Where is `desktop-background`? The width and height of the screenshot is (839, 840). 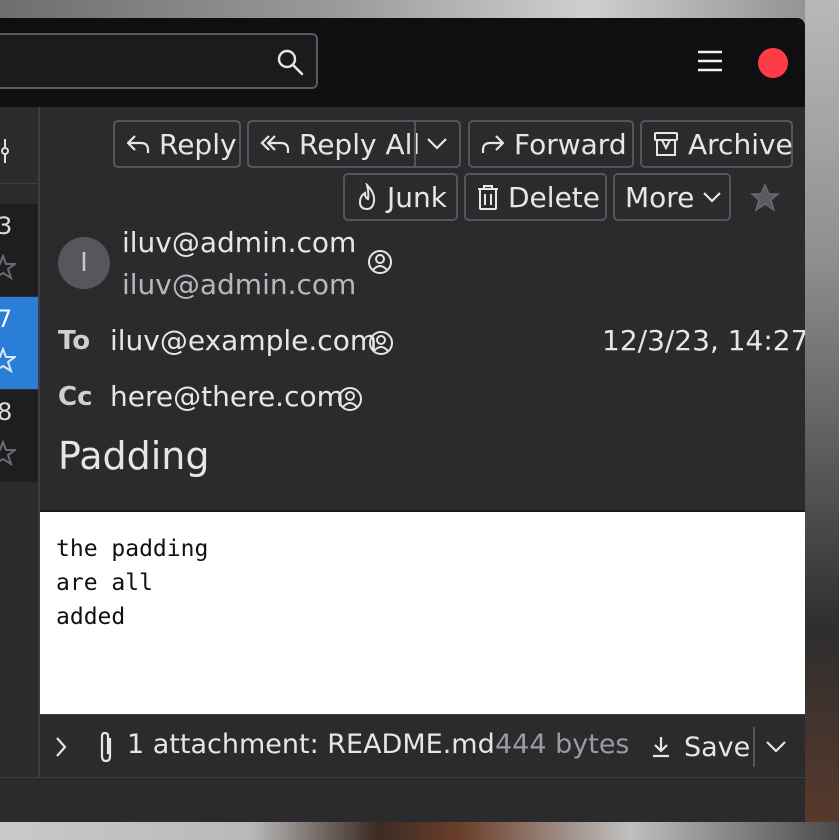 desktop-background is located at coordinates (822, 420).